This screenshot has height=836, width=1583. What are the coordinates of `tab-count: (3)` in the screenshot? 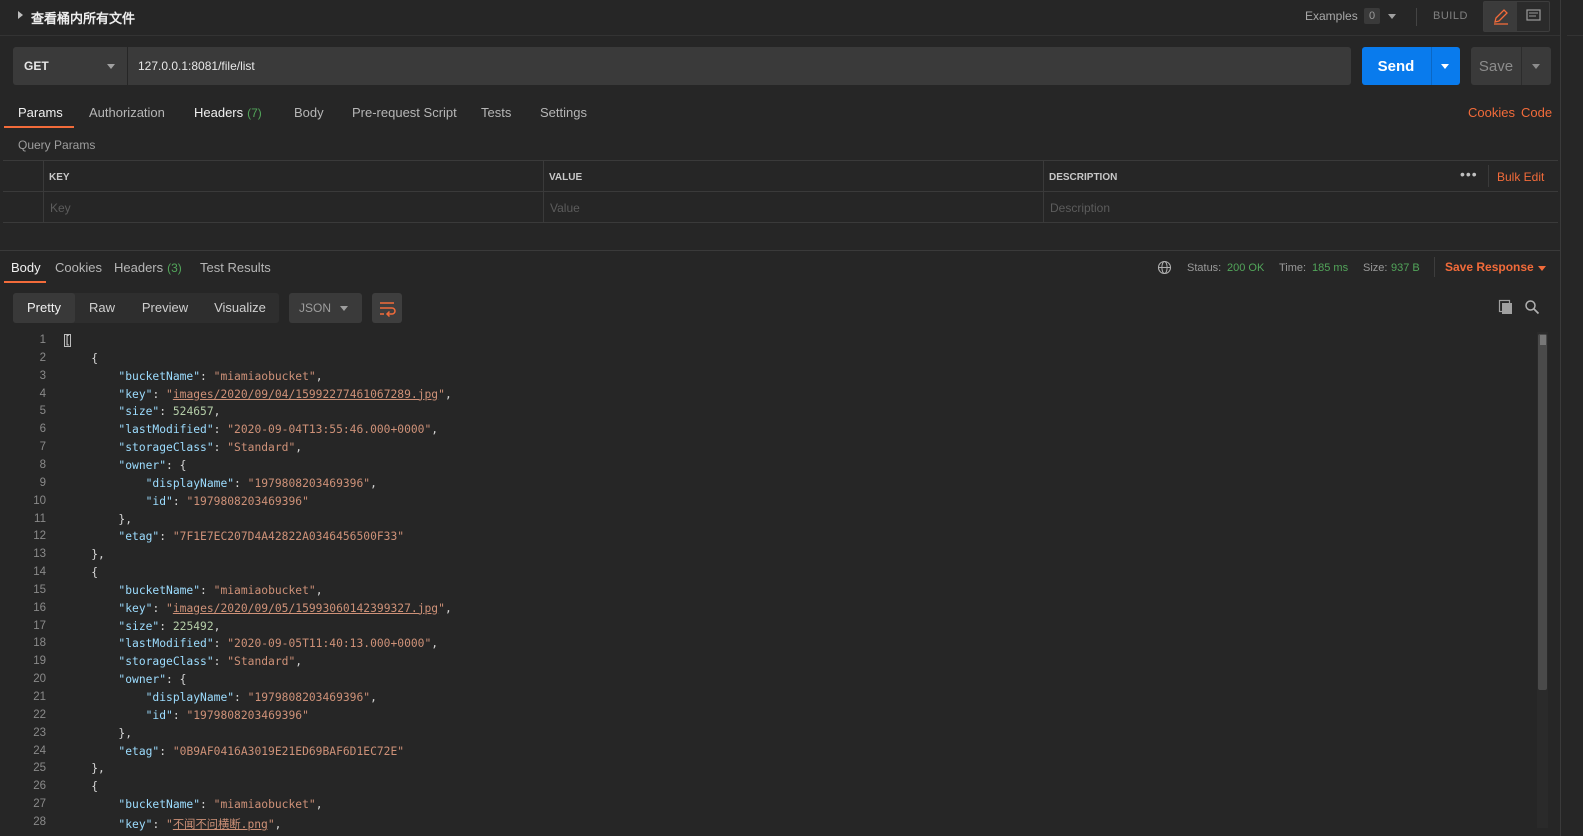 It's located at (174, 268).